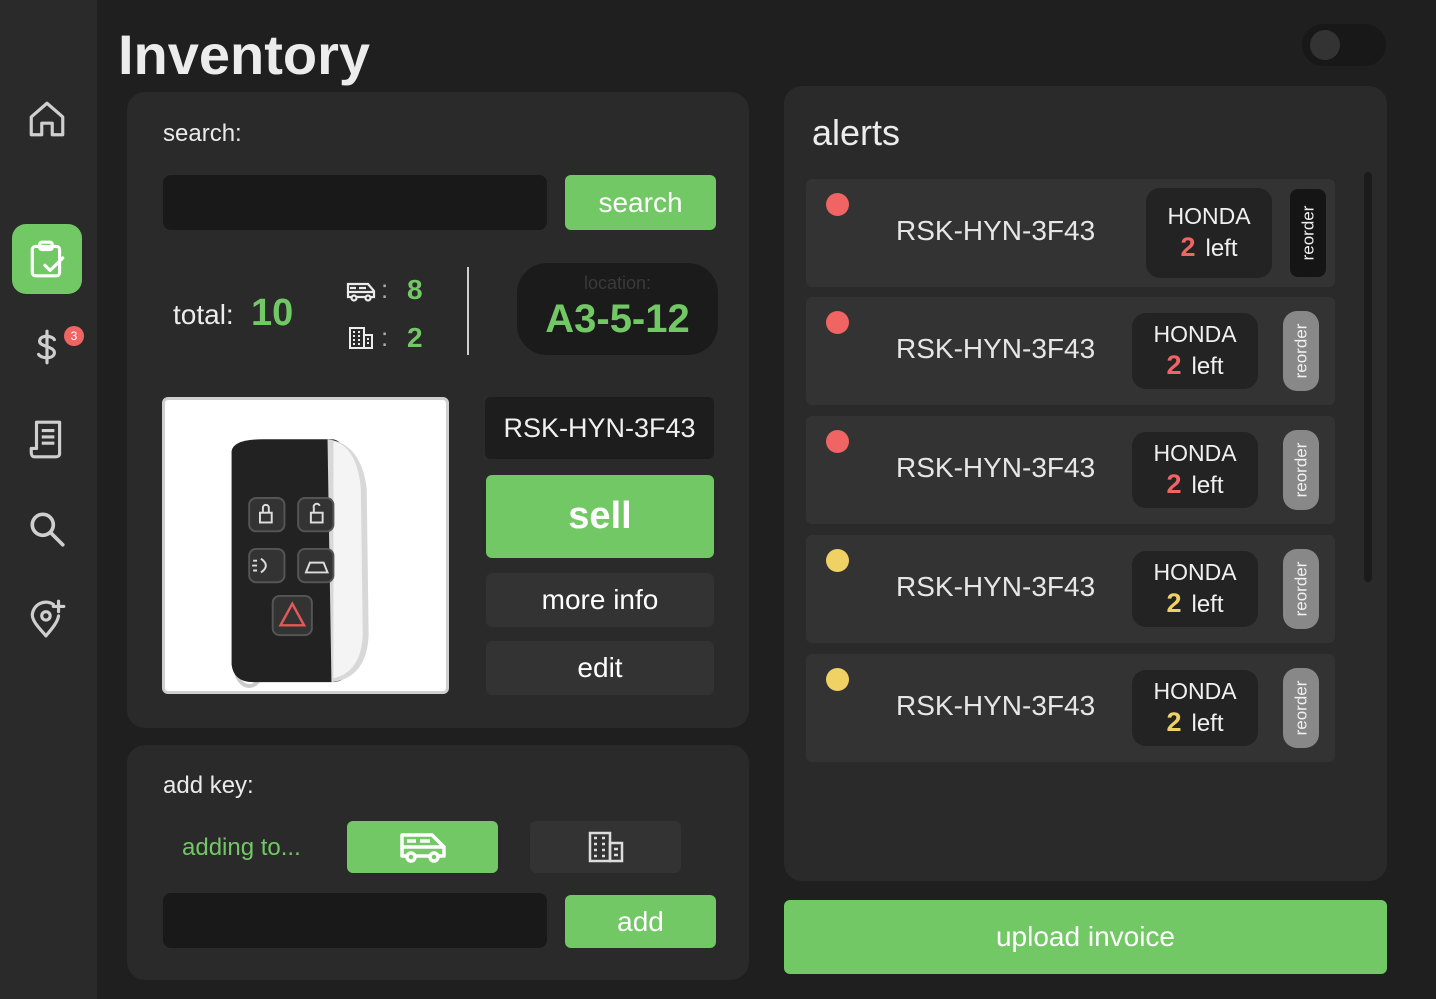 Image resolution: width=1436 pixels, height=999 pixels. I want to click on sidebar-item-sales: 3, so click(48, 347).